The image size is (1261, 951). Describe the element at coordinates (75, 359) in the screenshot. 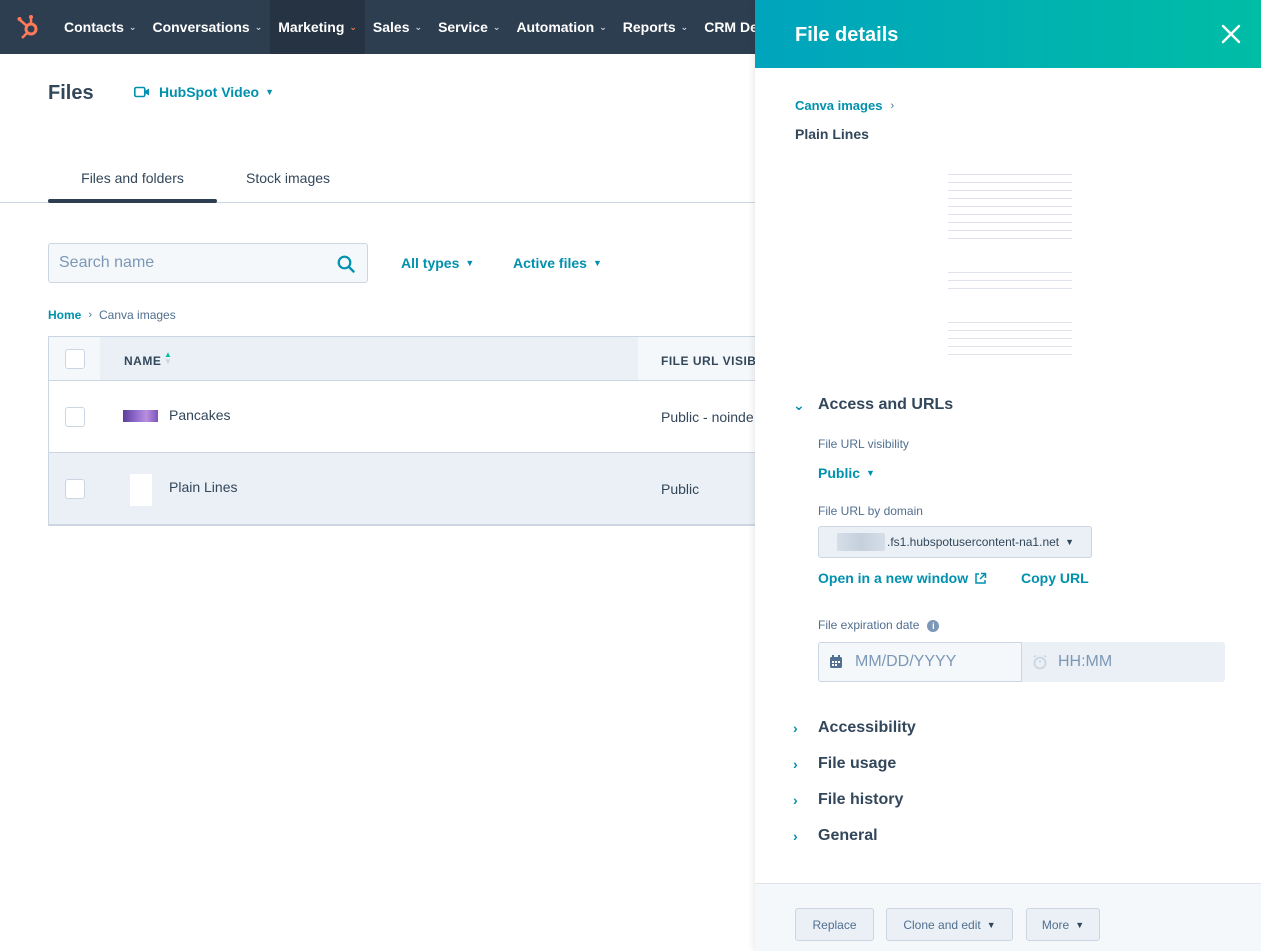

I see `select-all-checkbox` at that location.